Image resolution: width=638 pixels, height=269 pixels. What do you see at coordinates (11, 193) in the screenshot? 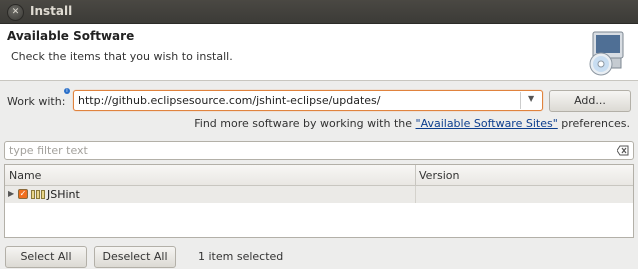
I see `expand-arrow-icon: ▶` at bounding box center [11, 193].